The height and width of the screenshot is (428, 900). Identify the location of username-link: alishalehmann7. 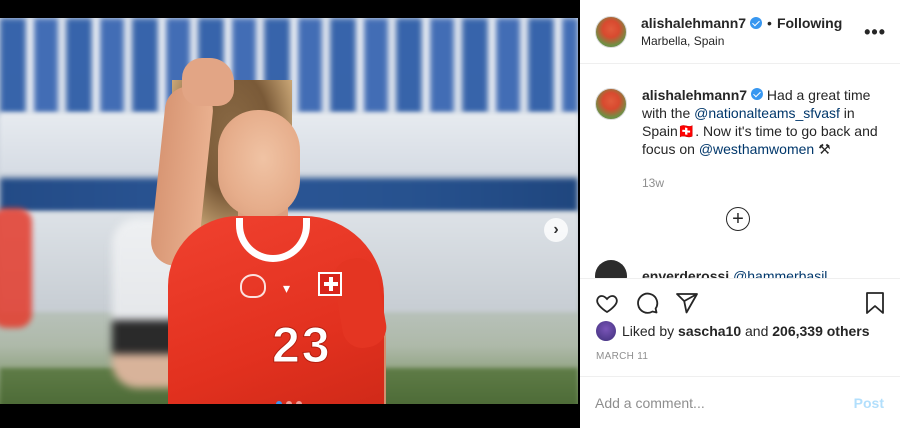
(693, 23).